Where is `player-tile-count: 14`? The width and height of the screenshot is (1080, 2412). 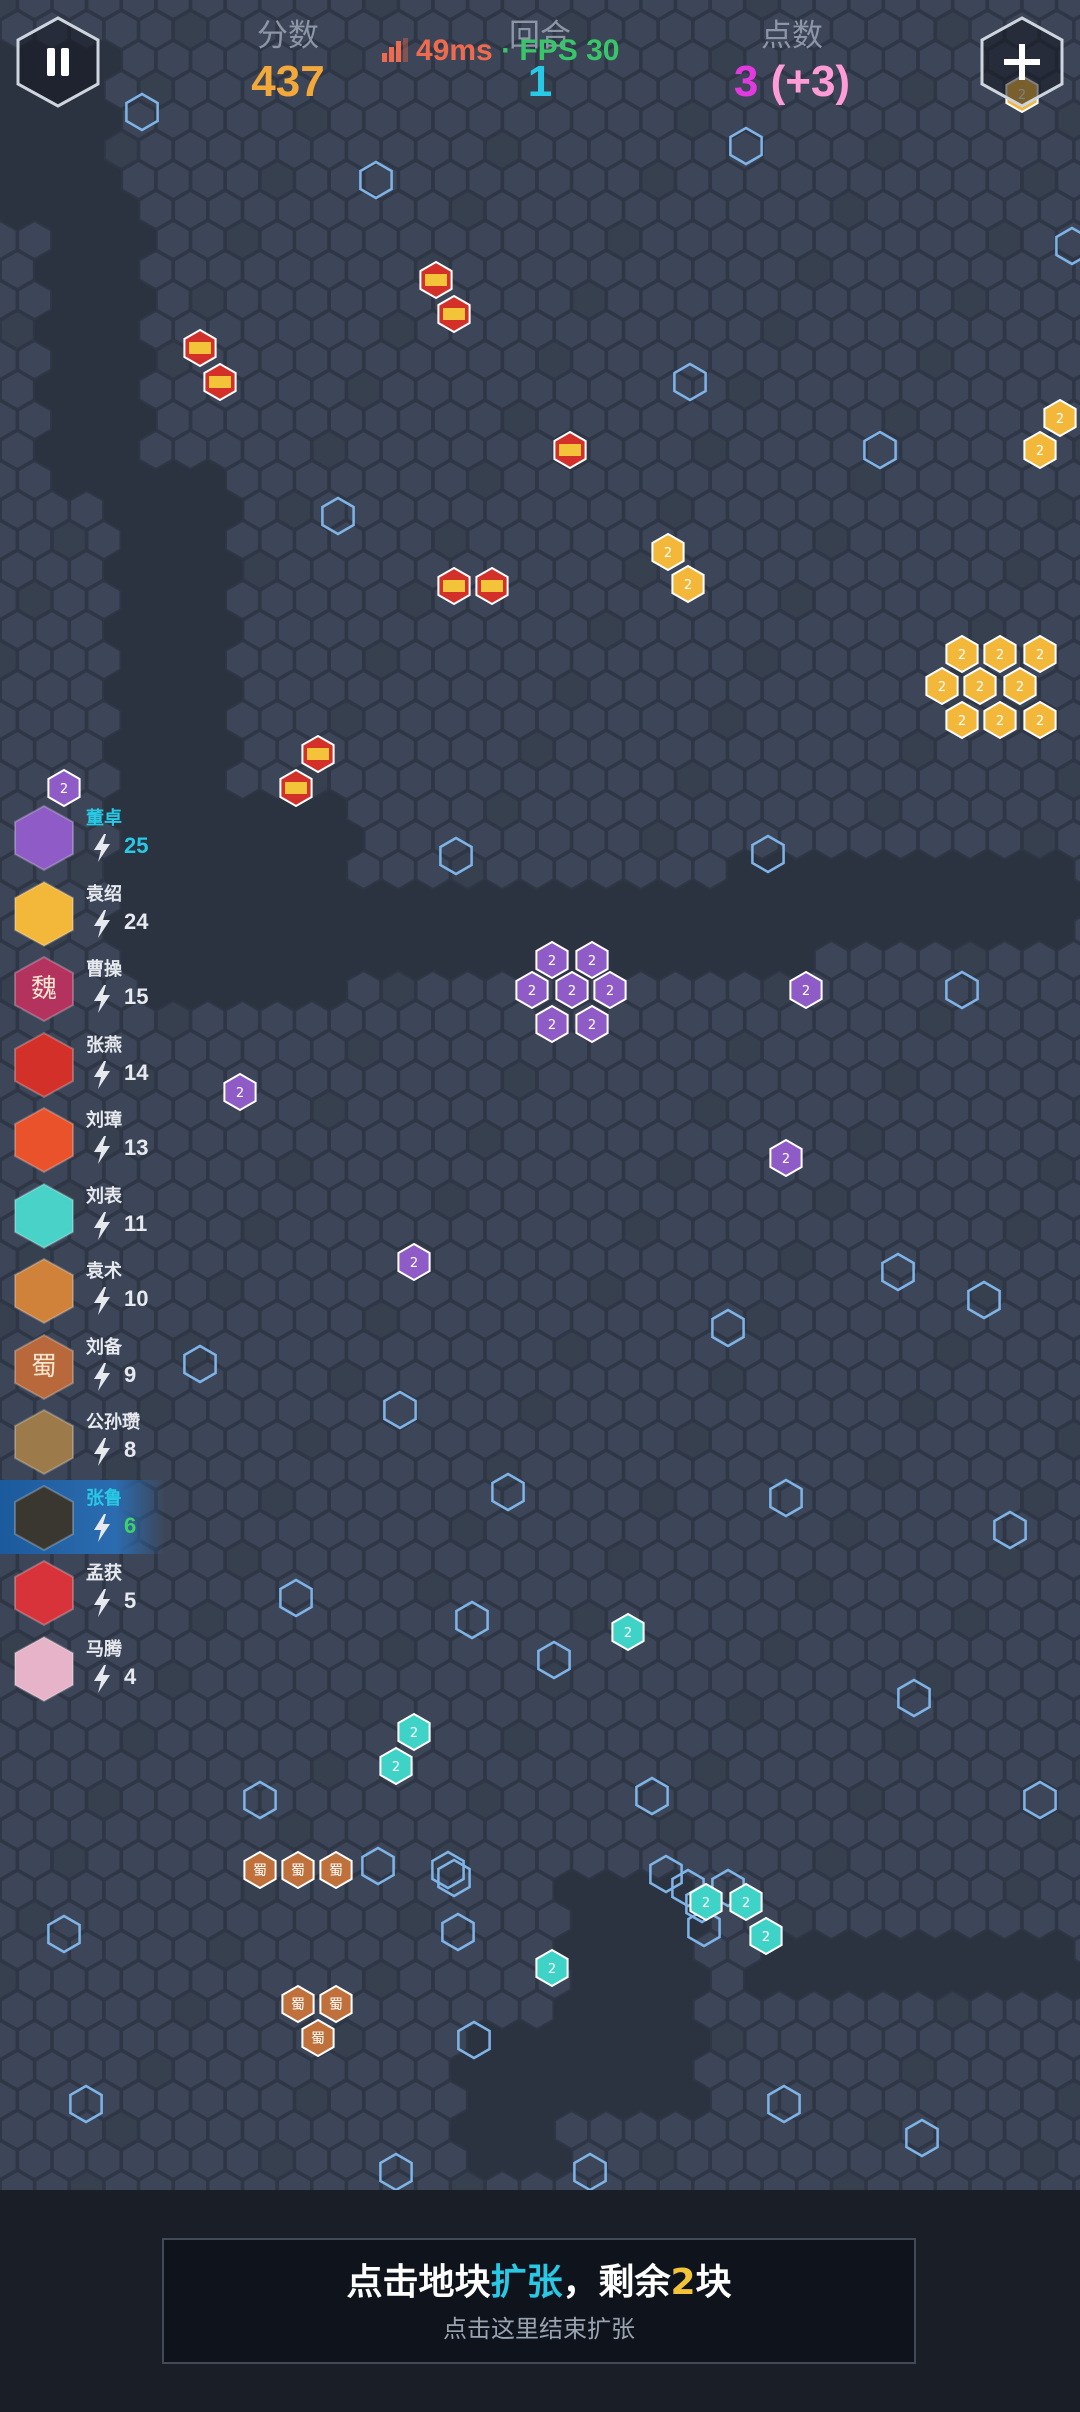
player-tile-count: 14 is located at coordinates (136, 1072).